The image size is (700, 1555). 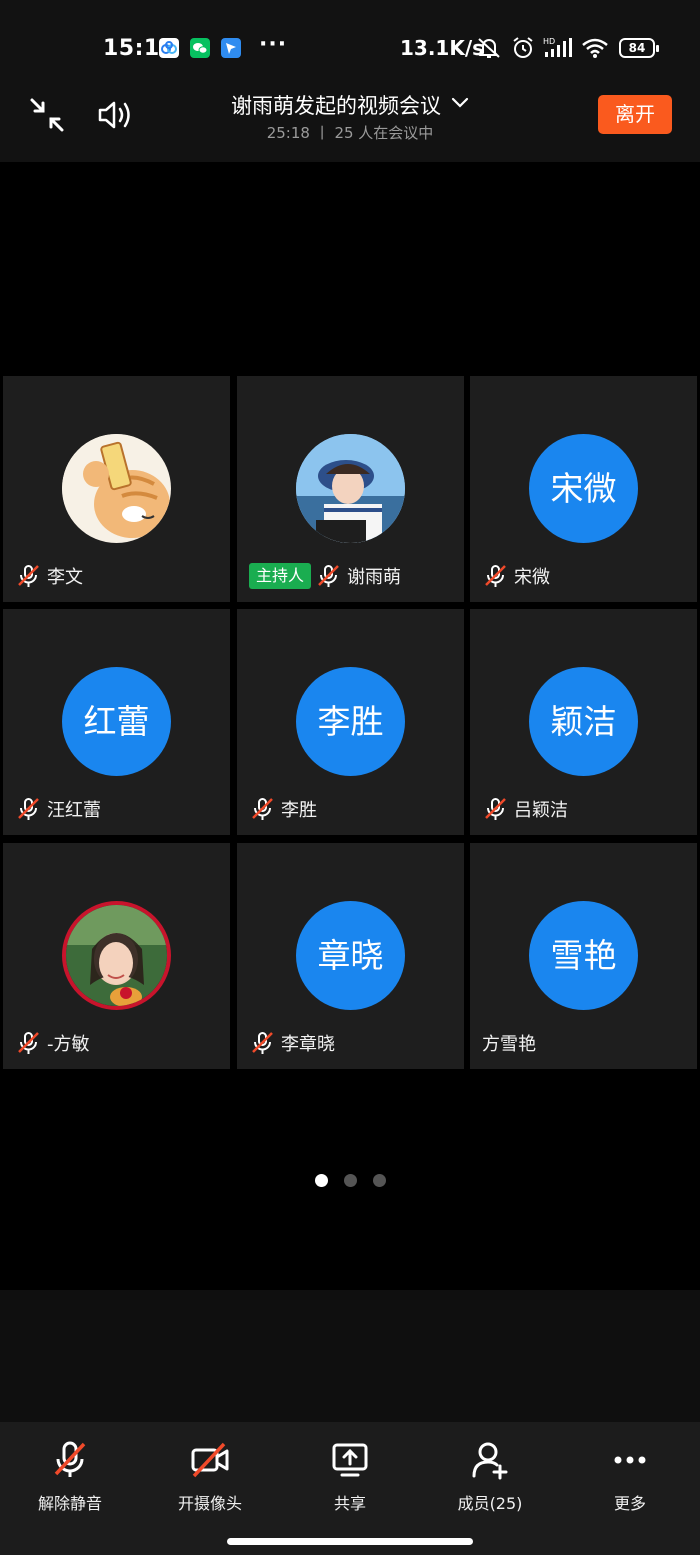 I want to click on status-bar: 15:19 ··· 13.1K/s HD 84, so click(x=350, y=40).